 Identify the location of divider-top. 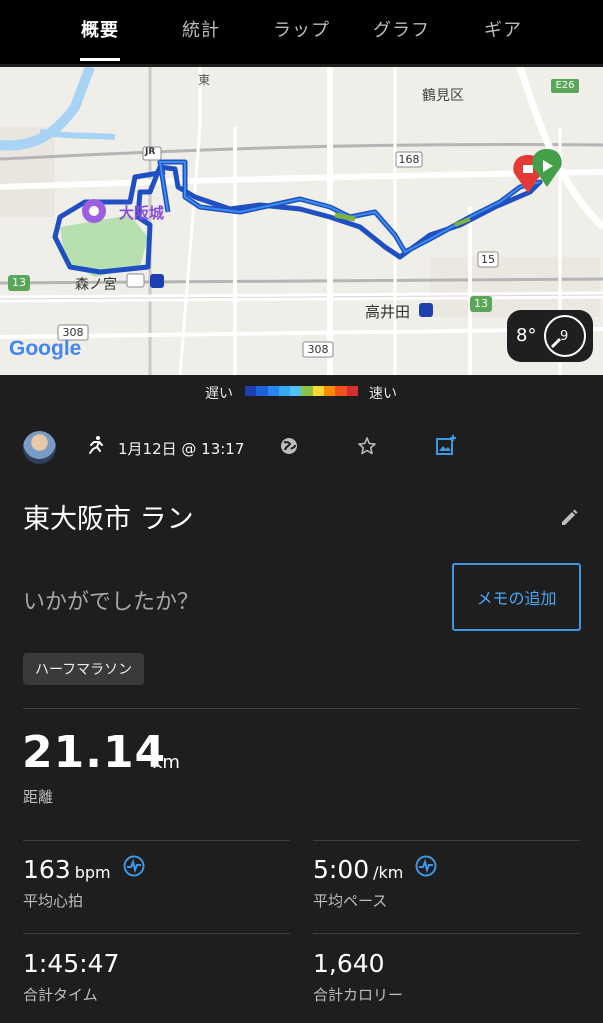
(301, 708).